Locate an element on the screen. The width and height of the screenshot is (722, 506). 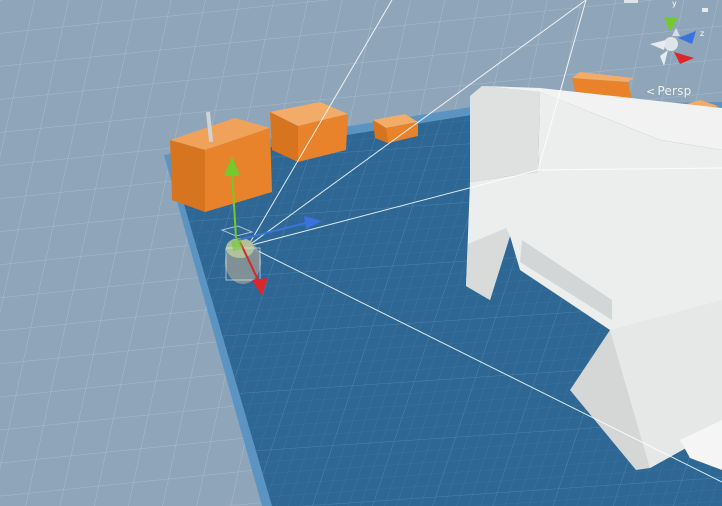
perspective-arrow-icon: < is located at coordinates (651, 91).